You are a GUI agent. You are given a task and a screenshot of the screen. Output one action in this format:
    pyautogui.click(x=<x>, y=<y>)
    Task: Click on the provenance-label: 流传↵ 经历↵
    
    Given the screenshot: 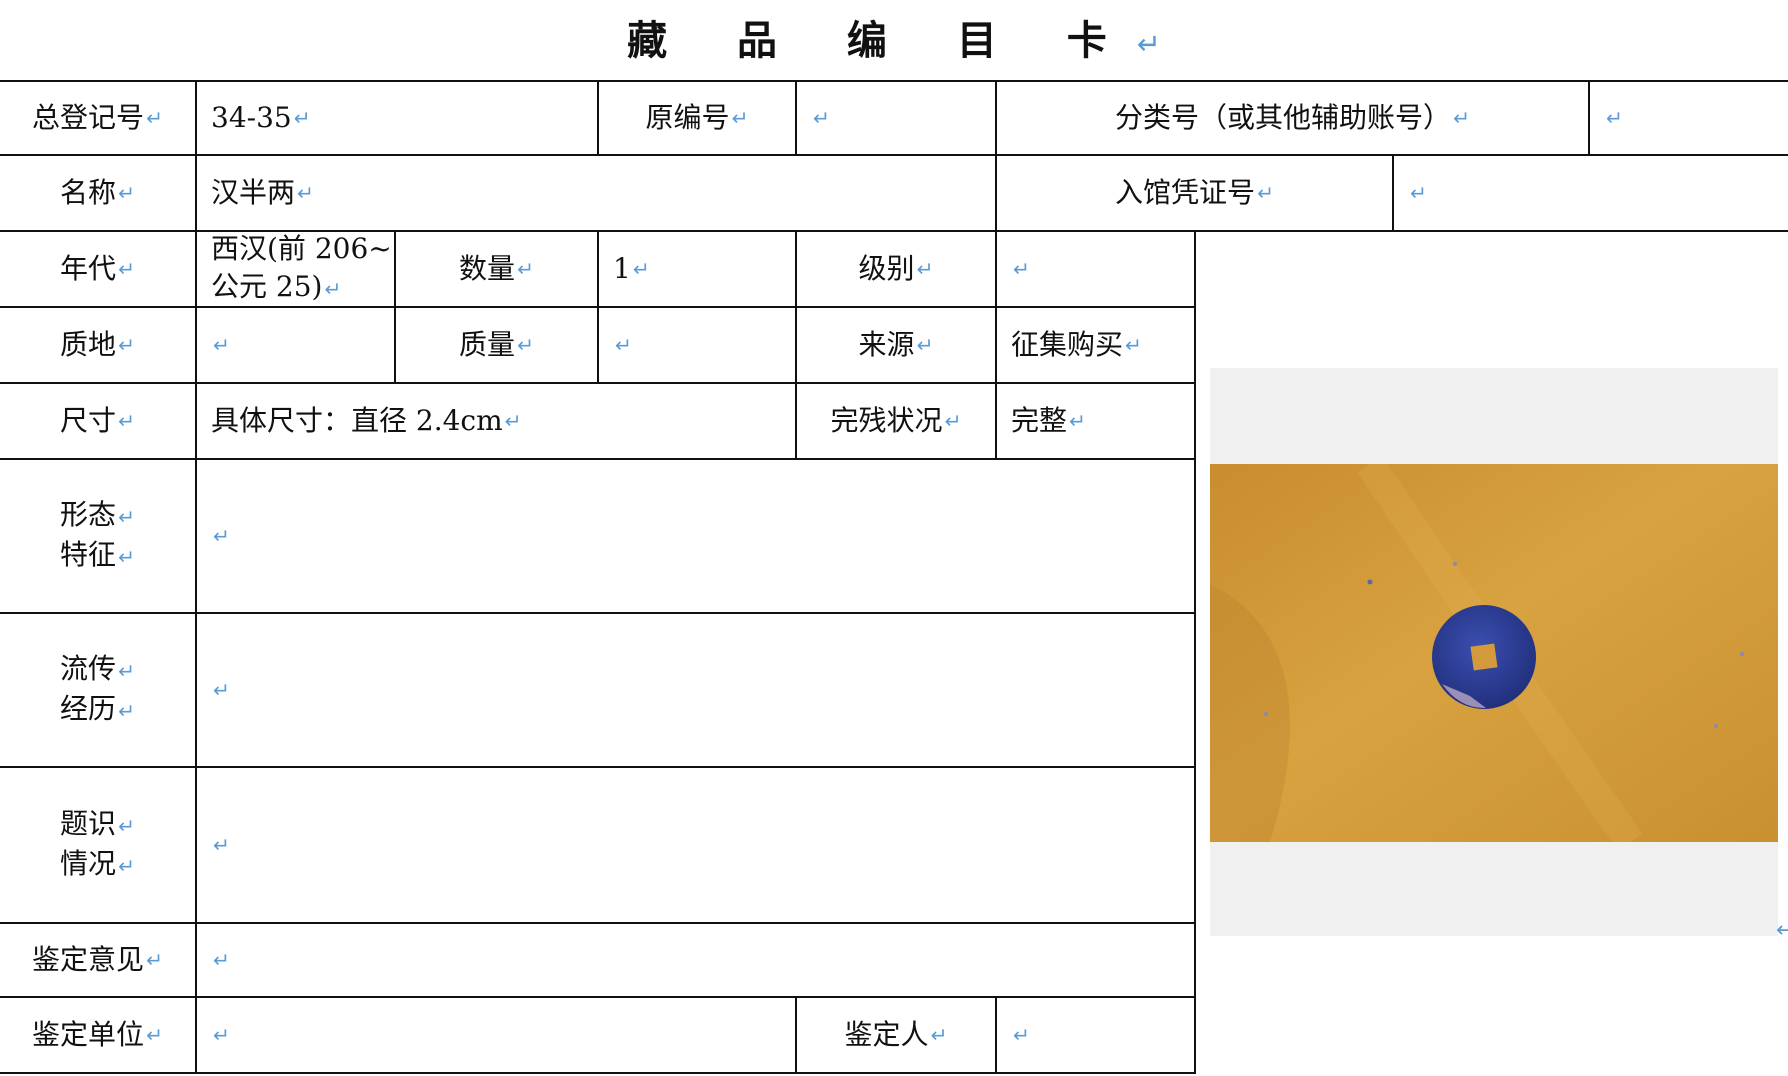 What is the action you would take?
    pyautogui.click(x=97, y=690)
    